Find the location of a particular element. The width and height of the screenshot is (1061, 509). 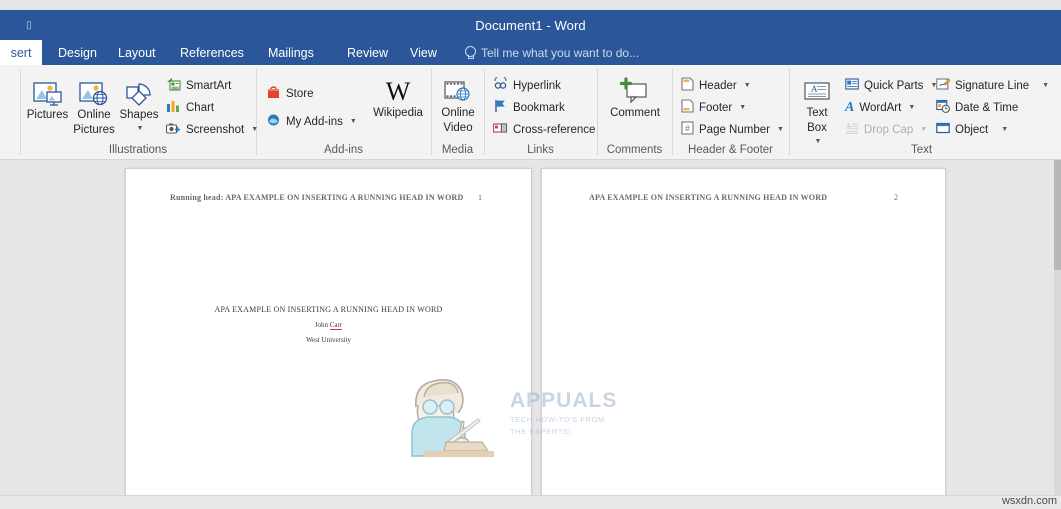

my-addins-label: My Add-ins is located at coordinates (314, 121).